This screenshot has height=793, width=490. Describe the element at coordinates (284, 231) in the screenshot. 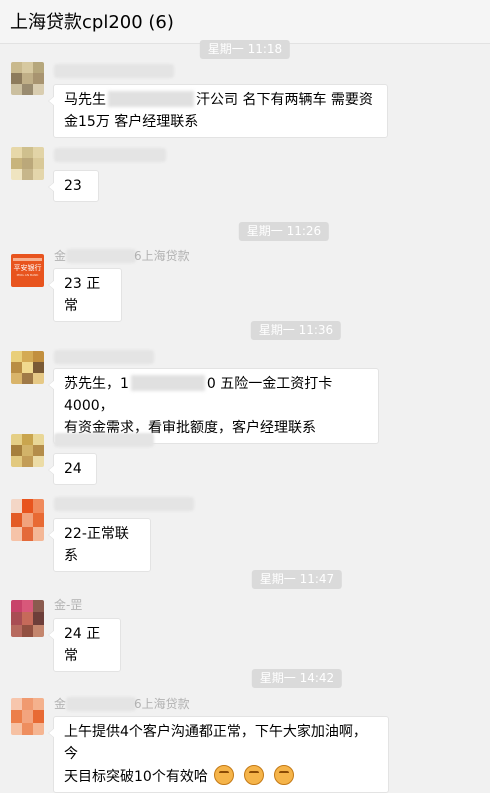

I see `timestamp: 星期一 11:26` at that location.